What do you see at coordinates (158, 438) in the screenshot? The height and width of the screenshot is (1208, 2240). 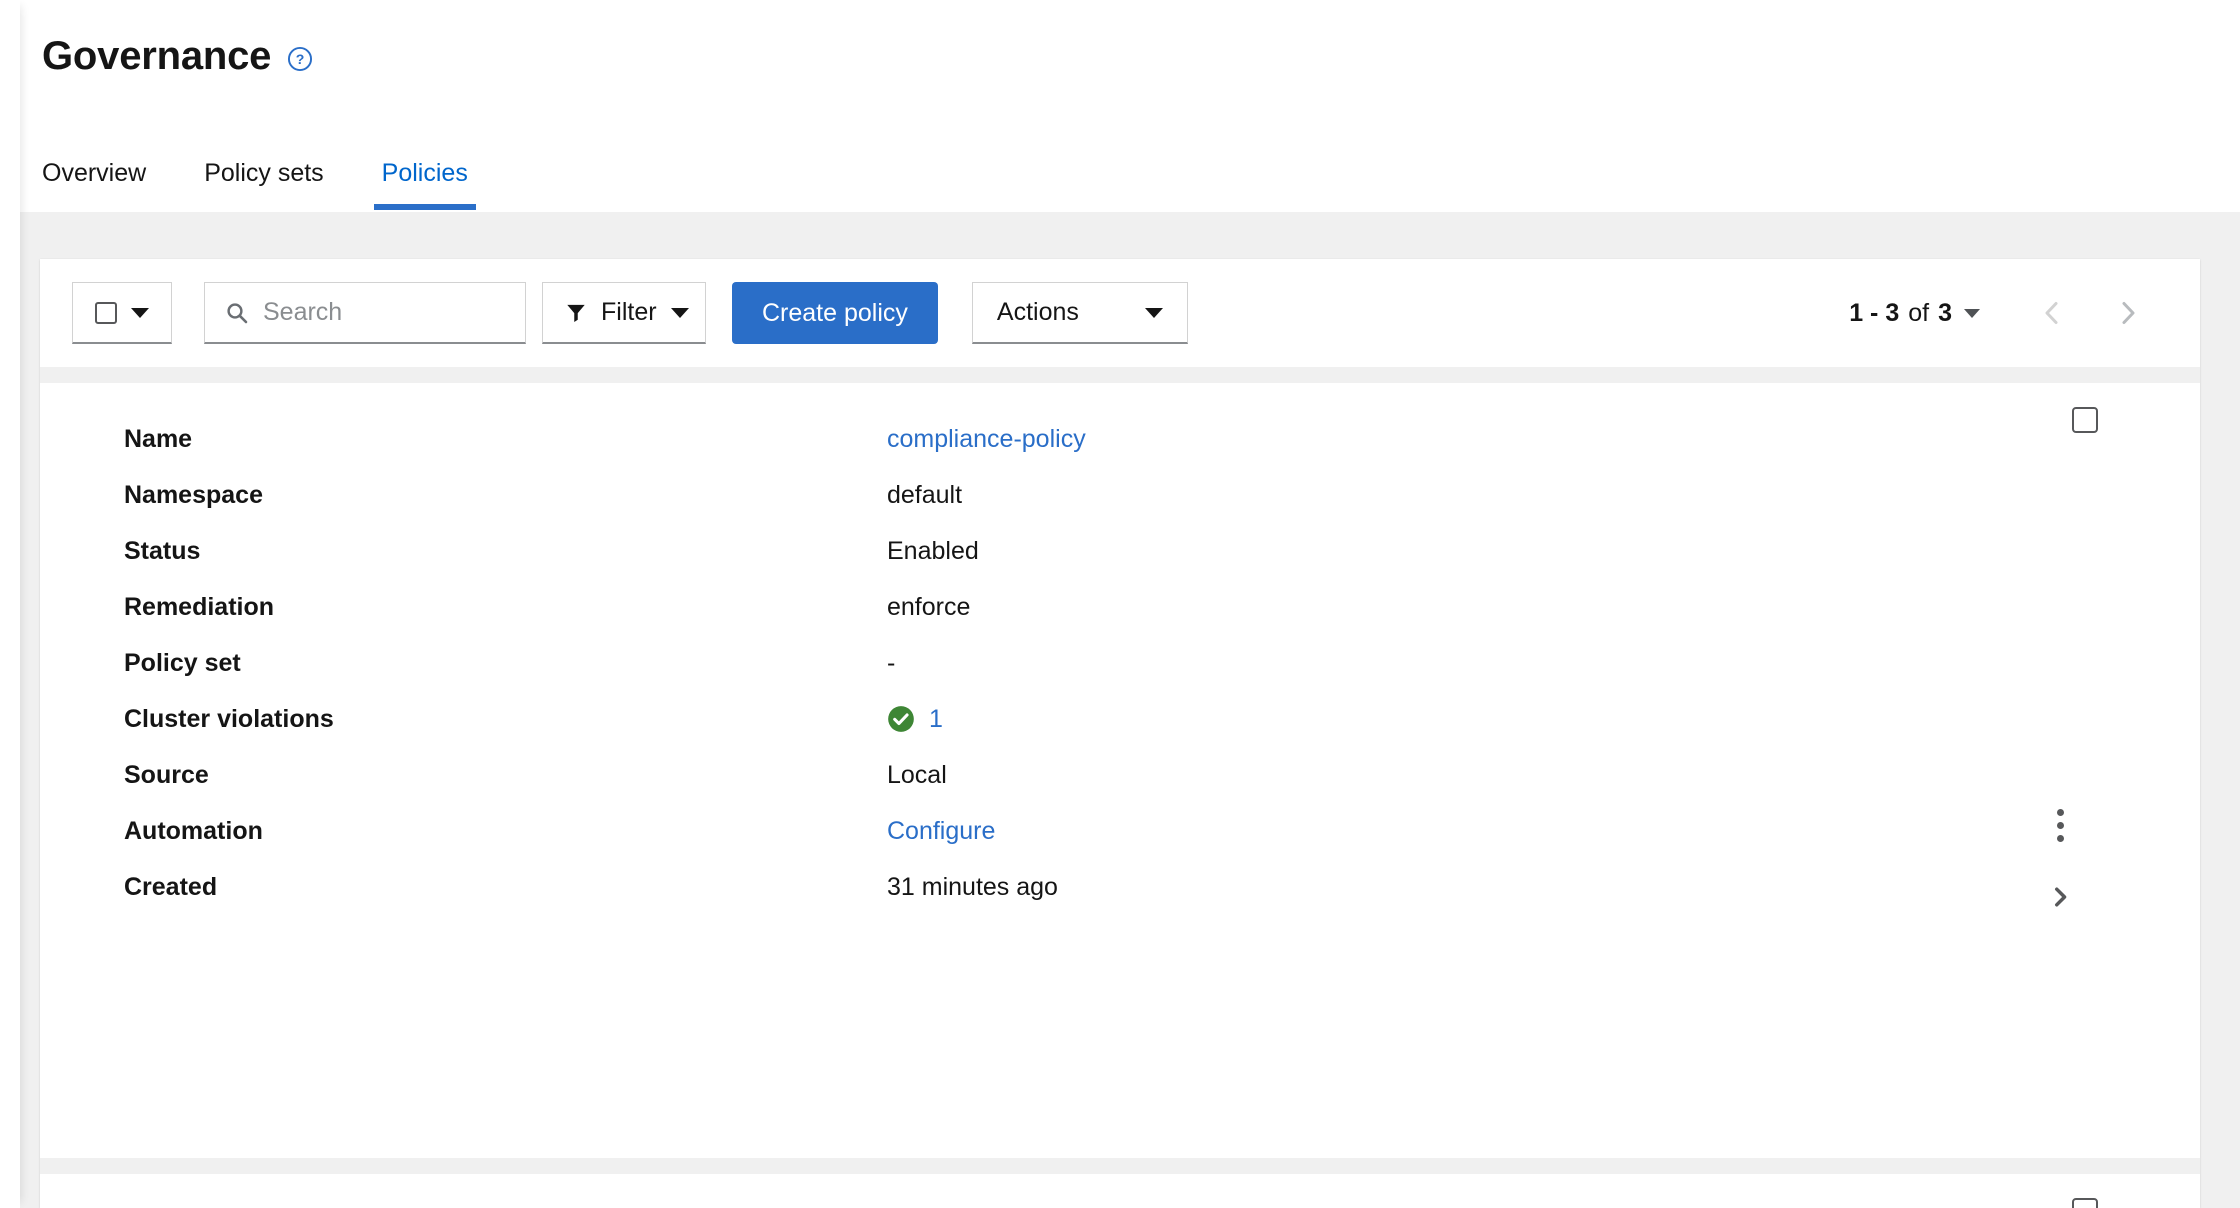 I see `field-label: Name` at bounding box center [158, 438].